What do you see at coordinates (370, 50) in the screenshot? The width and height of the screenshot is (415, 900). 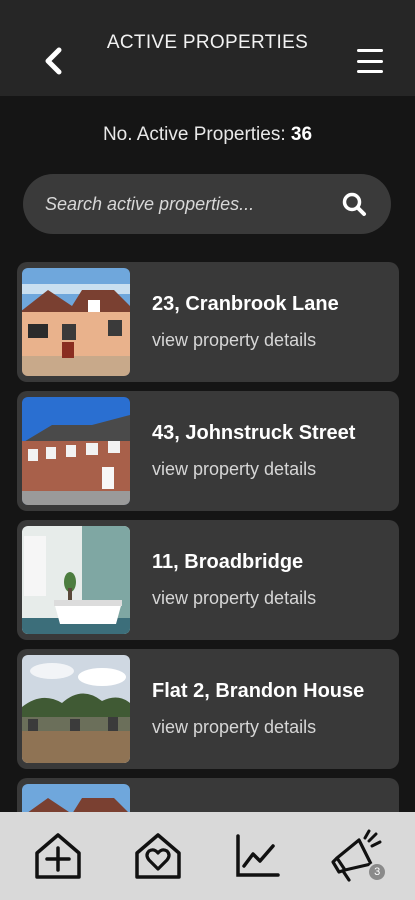 I see `hamburger-menu-icon` at bounding box center [370, 50].